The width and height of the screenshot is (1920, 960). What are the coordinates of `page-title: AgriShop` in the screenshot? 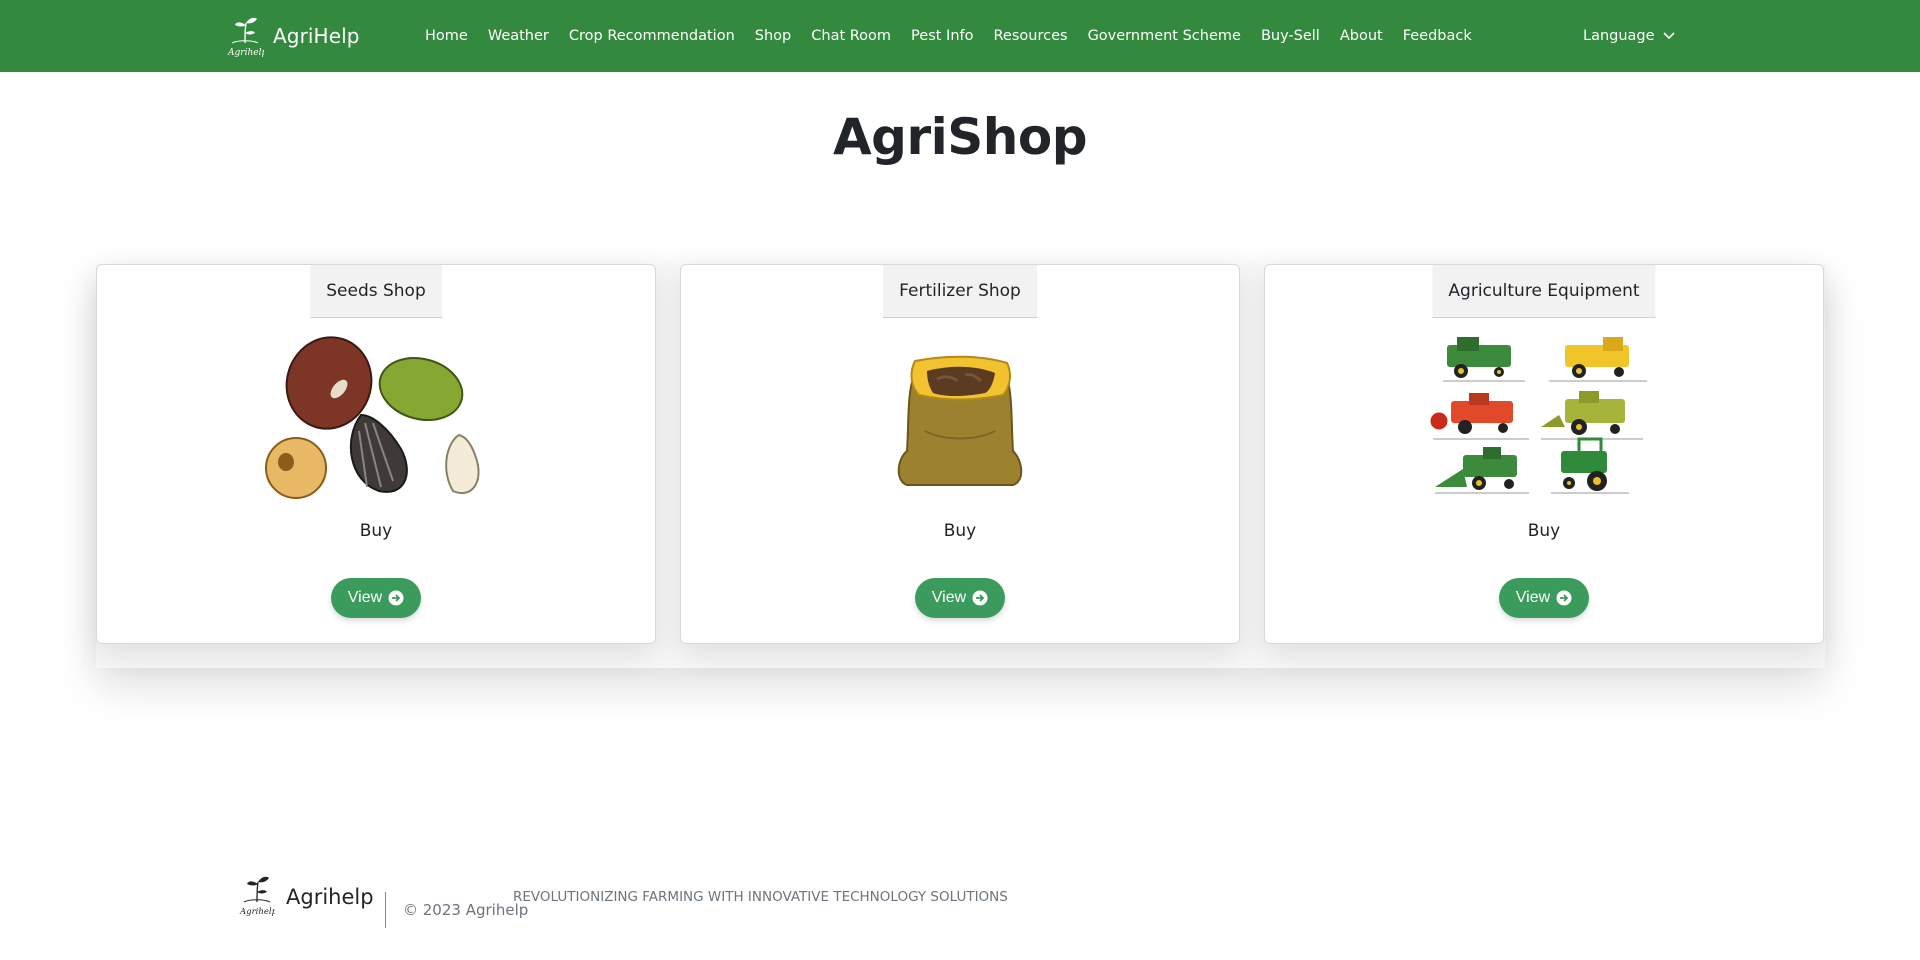 It's located at (960, 137).